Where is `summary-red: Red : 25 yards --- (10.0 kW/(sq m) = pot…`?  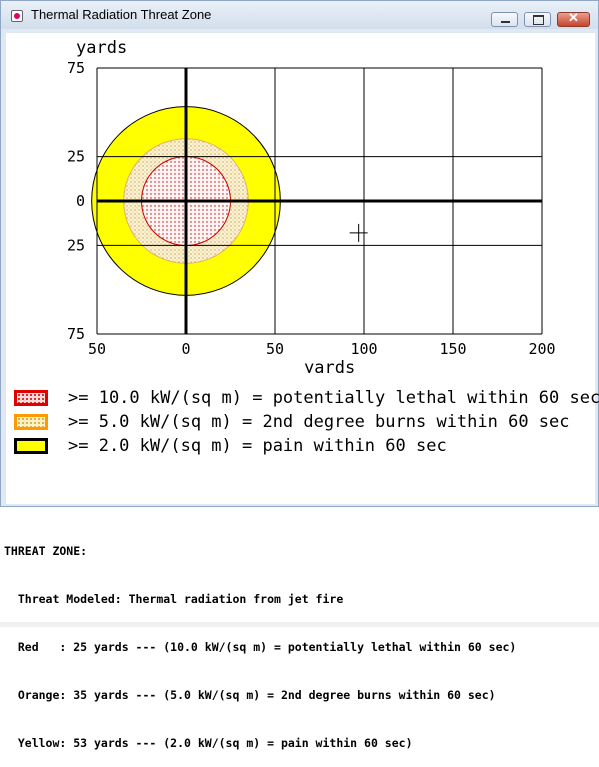 summary-red: Red : 25 yards --- (10.0 kW/(sq m) = pot… is located at coordinates (260, 647).